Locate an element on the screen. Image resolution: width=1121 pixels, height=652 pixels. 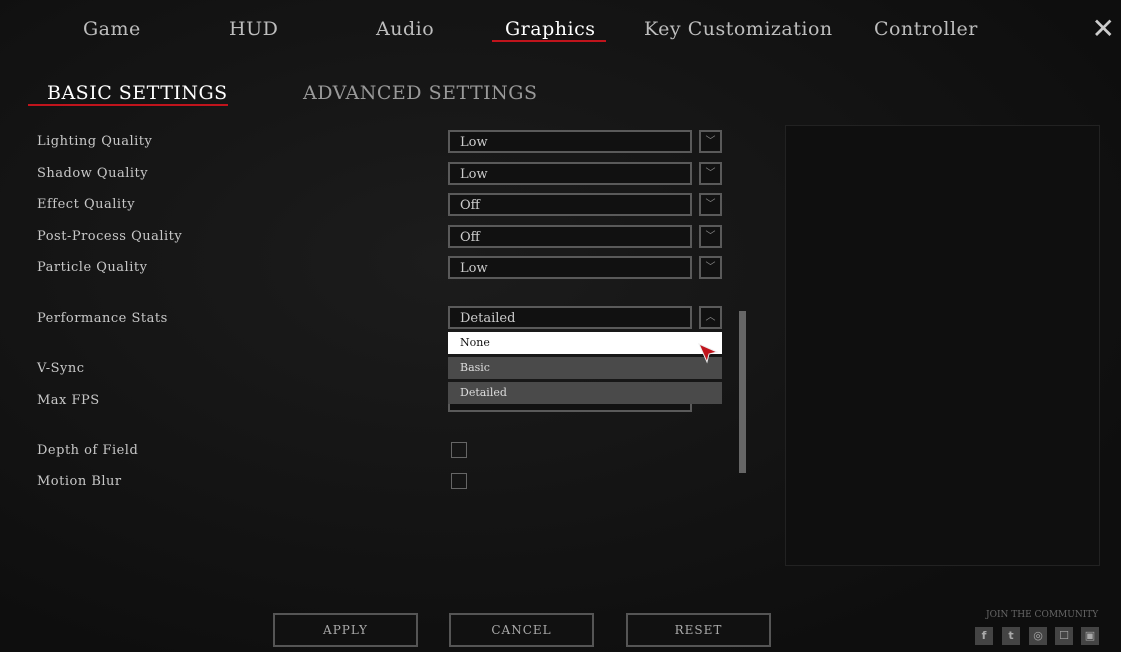
tab-graphics: Graphics is located at coordinates (550, 29).